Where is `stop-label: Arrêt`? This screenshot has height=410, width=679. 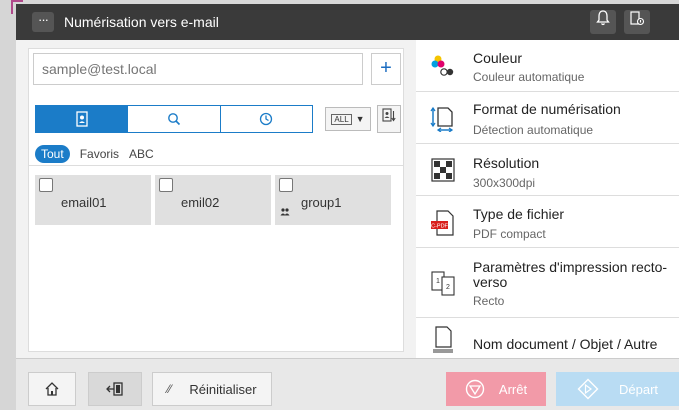 stop-label: Arrêt is located at coordinates (513, 389).